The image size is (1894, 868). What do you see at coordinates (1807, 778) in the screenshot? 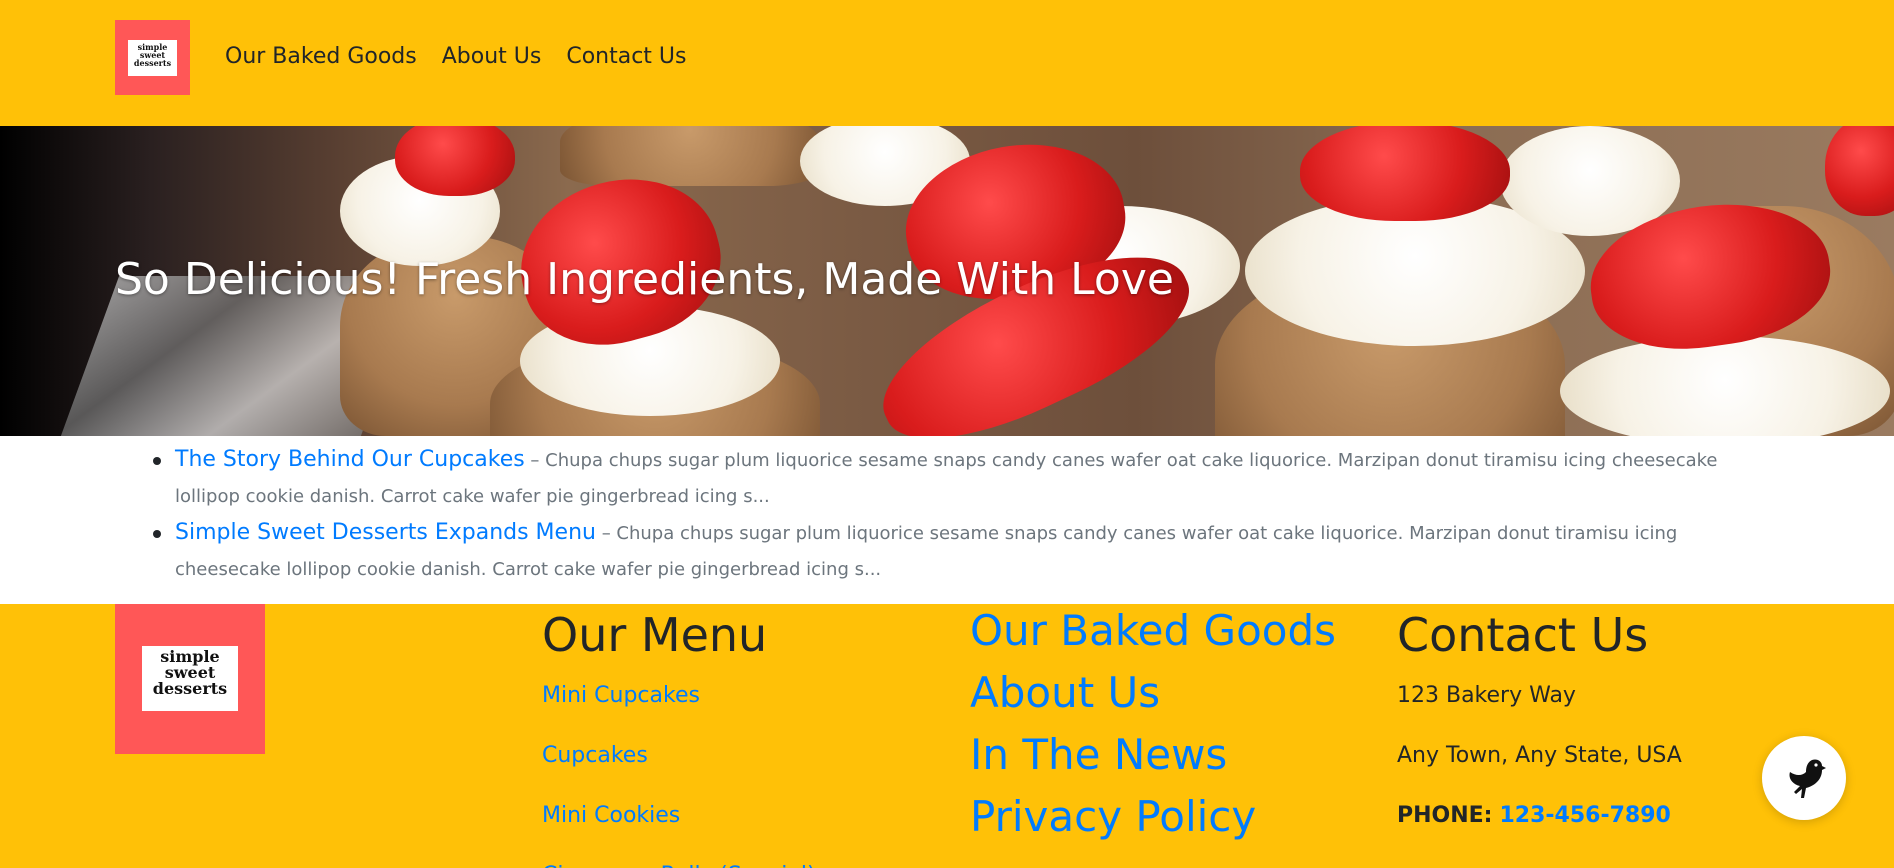
I see `bird-icon` at bounding box center [1807, 778].